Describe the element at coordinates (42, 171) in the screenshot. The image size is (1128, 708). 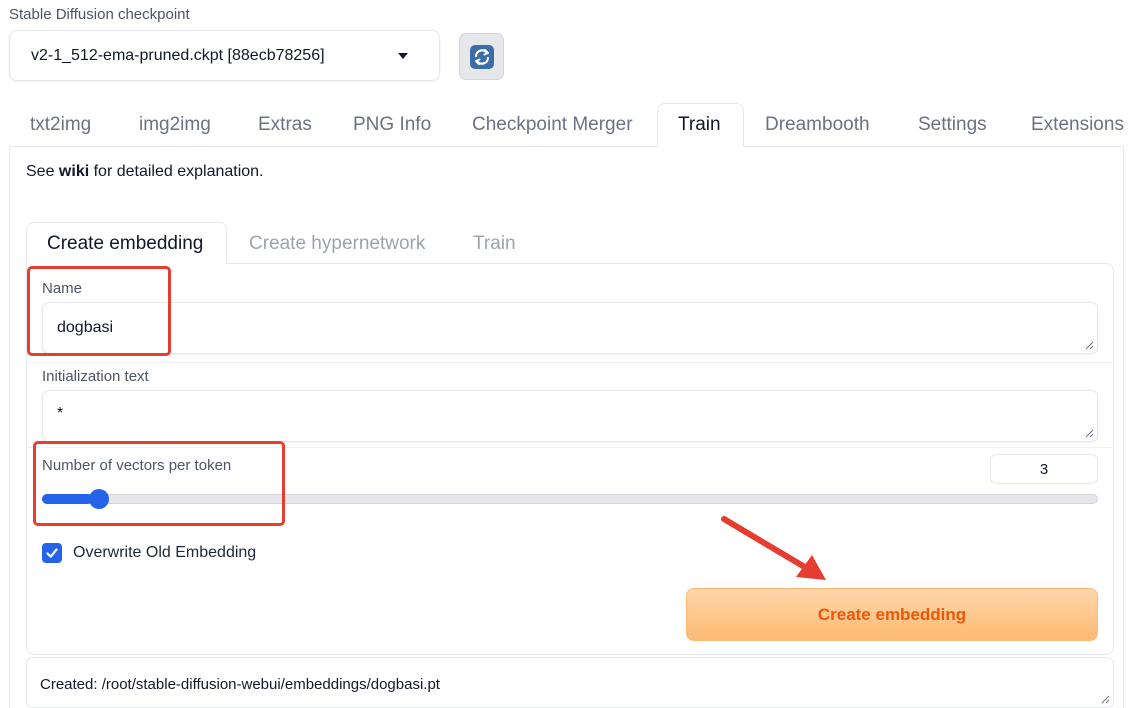
I see `wiki-note-prefix: See` at that location.